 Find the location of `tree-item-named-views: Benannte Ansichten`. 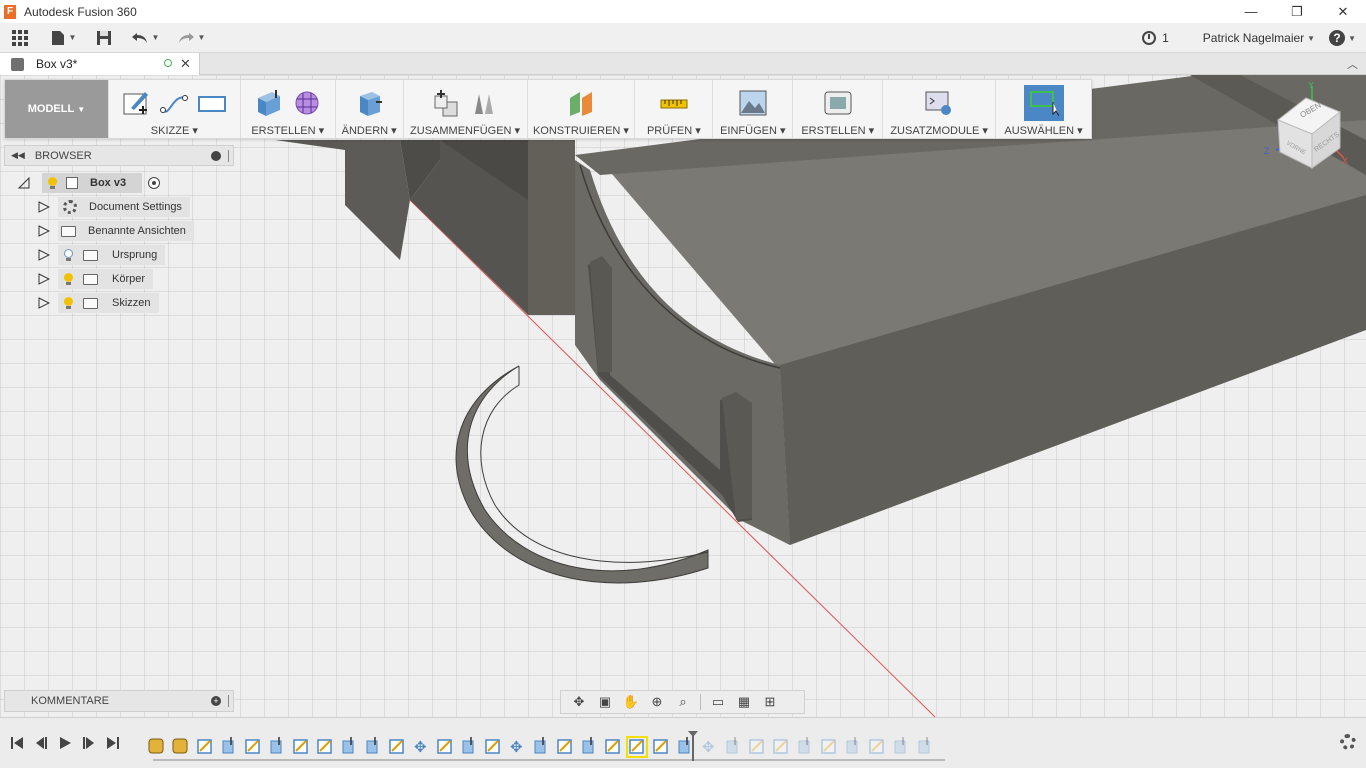

tree-item-named-views: Benannte Ansichten is located at coordinates (116, 231).